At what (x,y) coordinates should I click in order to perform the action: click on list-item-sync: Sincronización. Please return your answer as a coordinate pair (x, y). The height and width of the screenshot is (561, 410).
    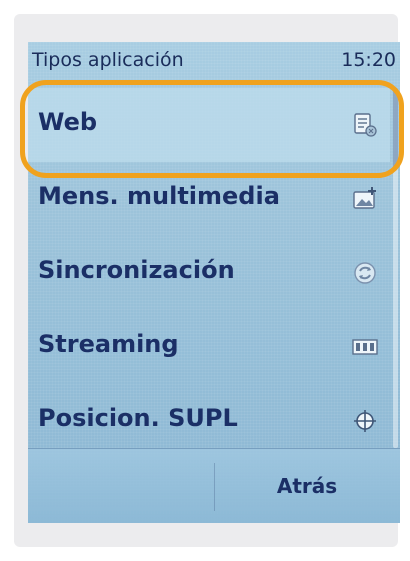
    Looking at the image, I should click on (209, 273).